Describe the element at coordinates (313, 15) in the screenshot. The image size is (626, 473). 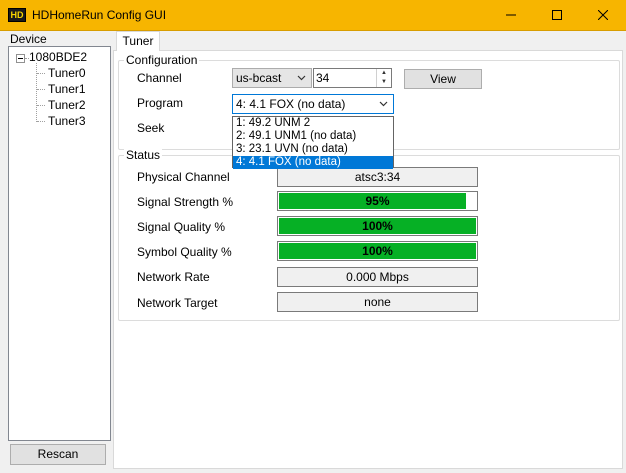
I see `title-bar: HD HDHomeRun Config GUI` at that location.